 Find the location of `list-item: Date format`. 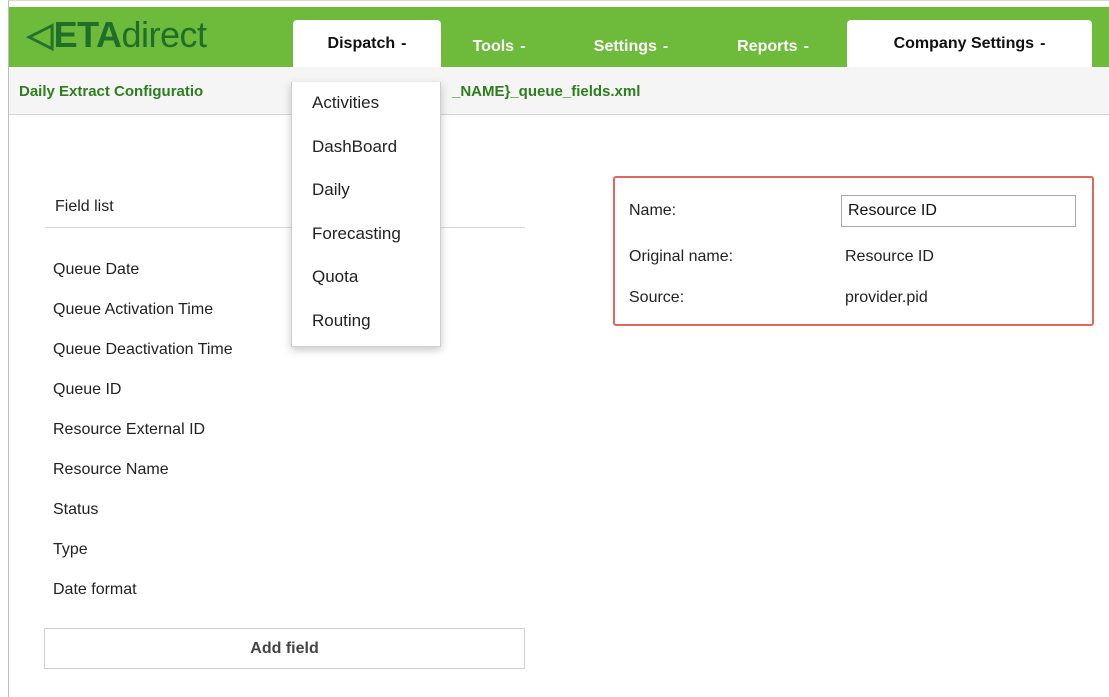

list-item: Date format is located at coordinates (143, 589).